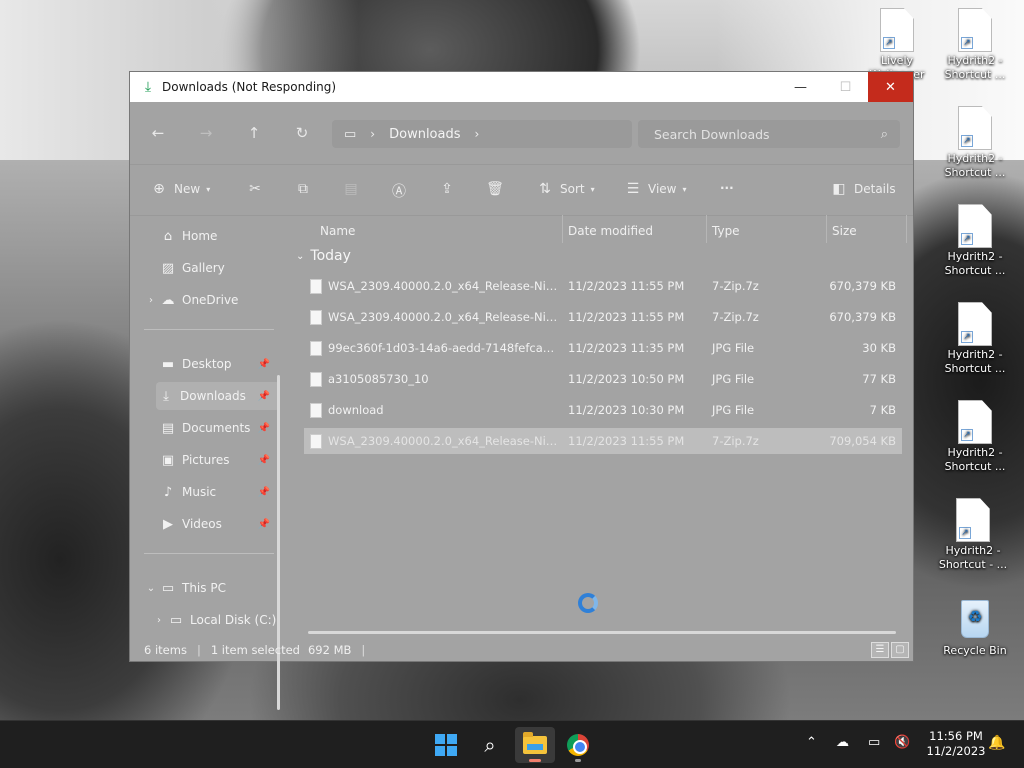  What do you see at coordinates (209, 553) in the screenshot?
I see `sidebar-divider` at bounding box center [209, 553].